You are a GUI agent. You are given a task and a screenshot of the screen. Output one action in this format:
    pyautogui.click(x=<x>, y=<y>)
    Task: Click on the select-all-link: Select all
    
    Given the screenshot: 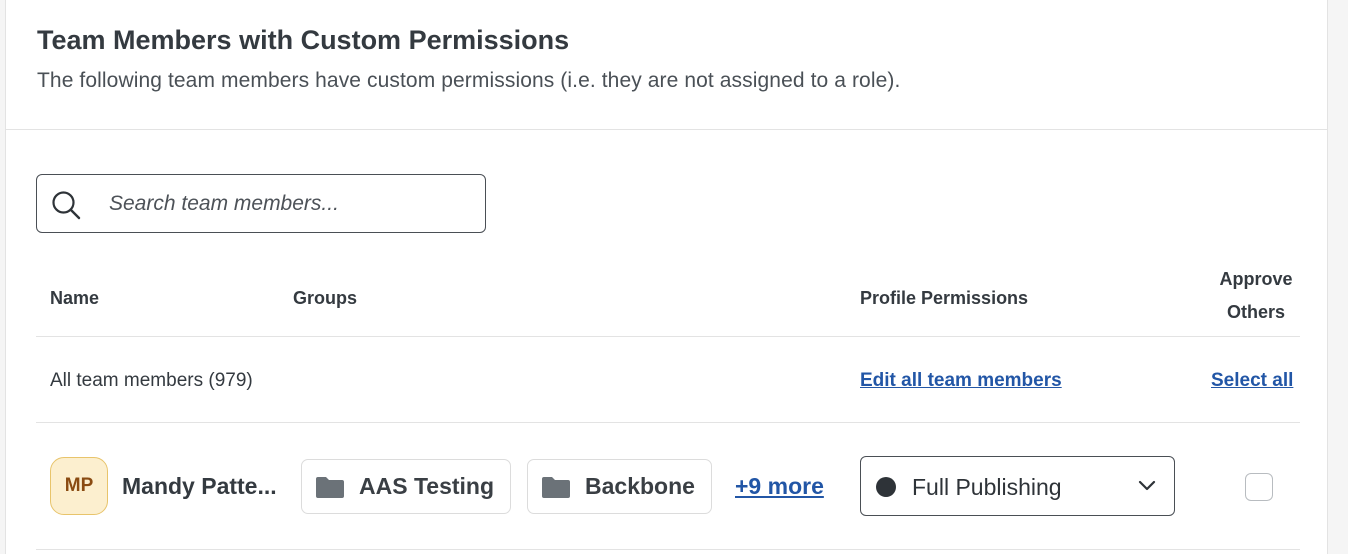 What is the action you would take?
    pyautogui.click(x=1252, y=381)
    